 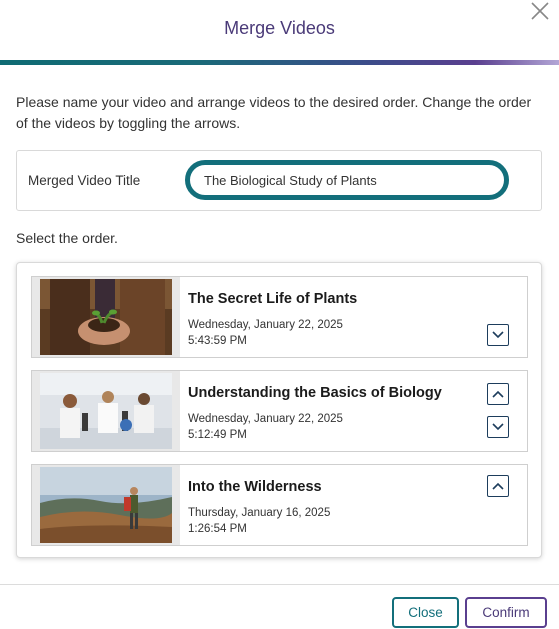 I want to click on select-order-label: Select the order., so click(x=67, y=238).